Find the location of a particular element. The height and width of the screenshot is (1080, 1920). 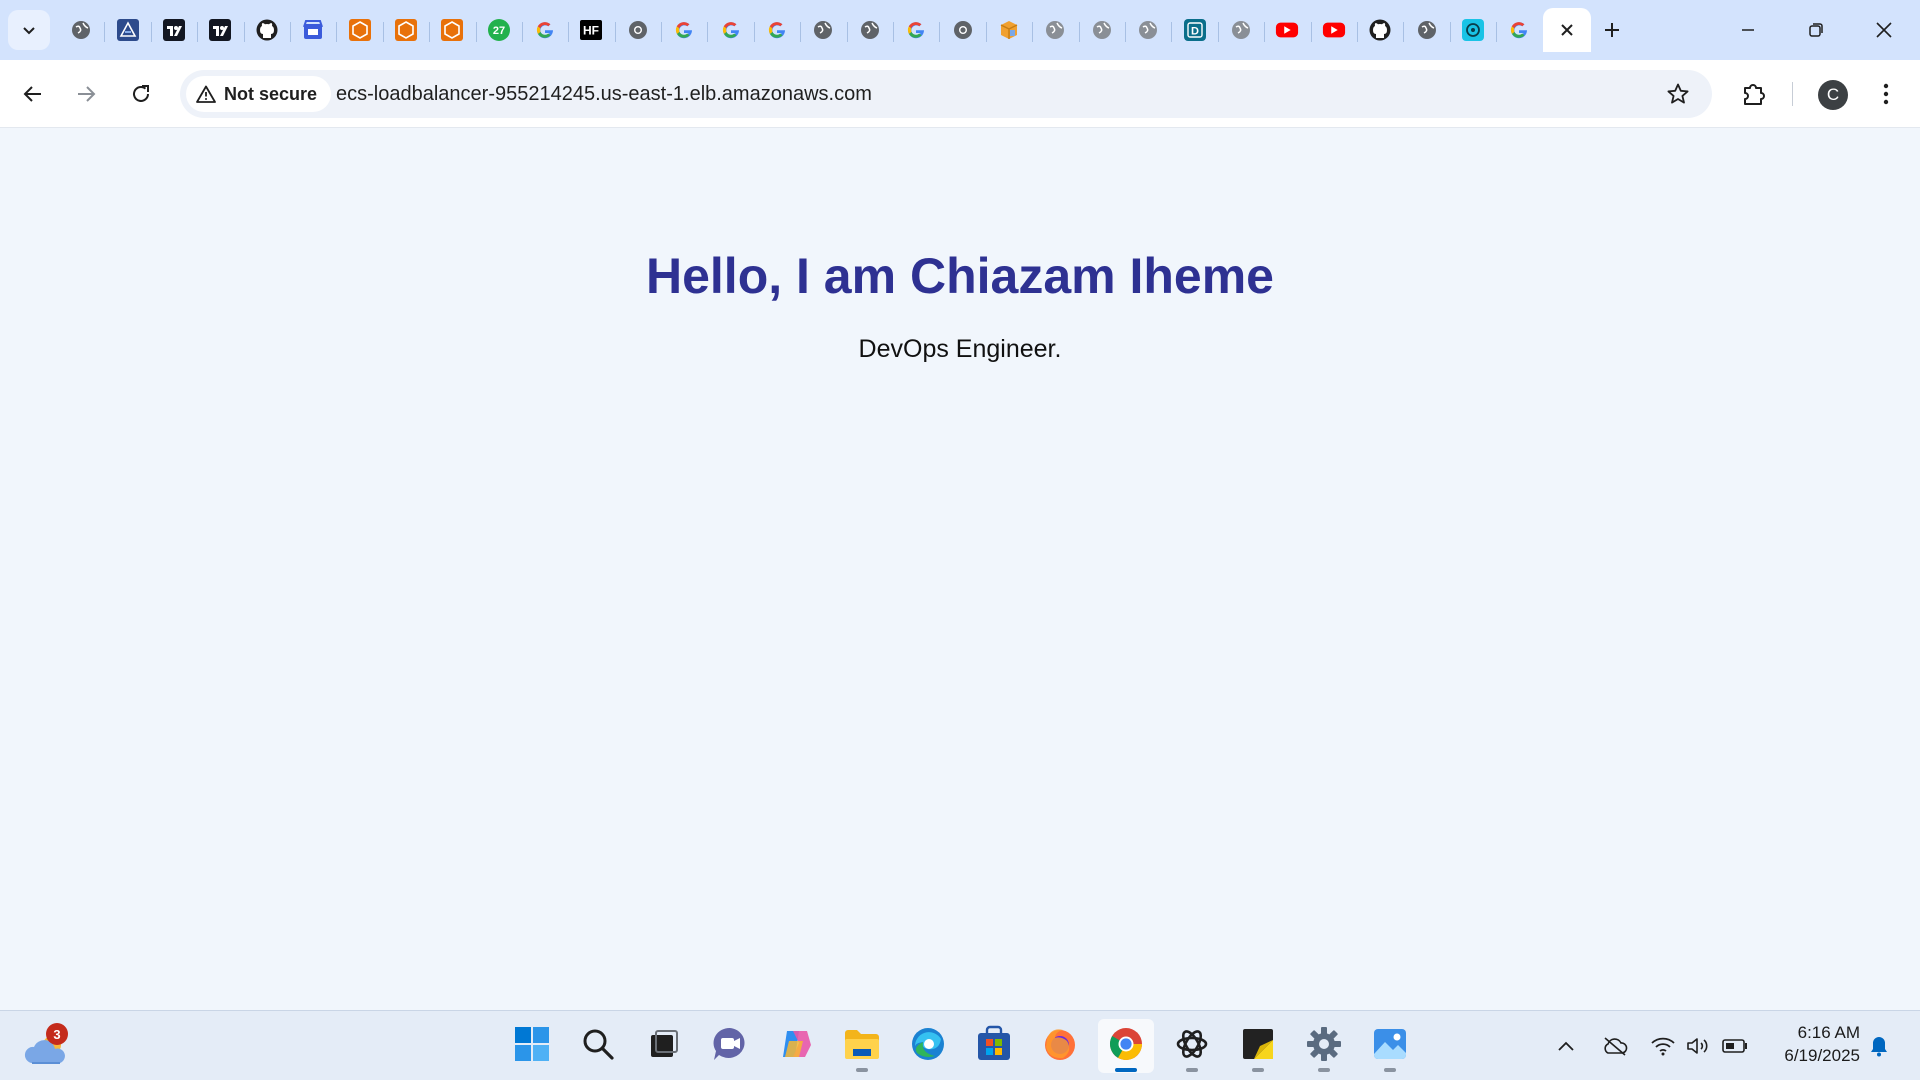

chrome-app is located at coordinates (1126, 1046).